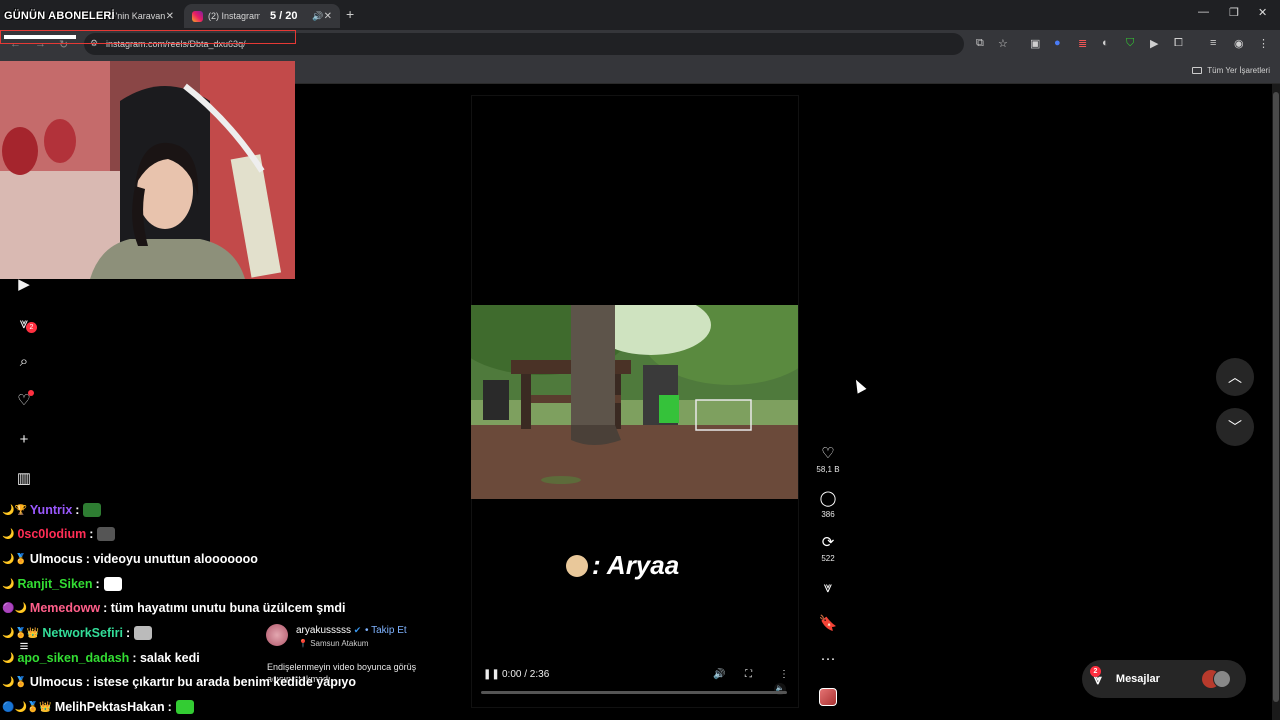  What do you see at coordinates (31, 393) in the screenshot?
I see `activity-dot` at bounding box center [31, 393].